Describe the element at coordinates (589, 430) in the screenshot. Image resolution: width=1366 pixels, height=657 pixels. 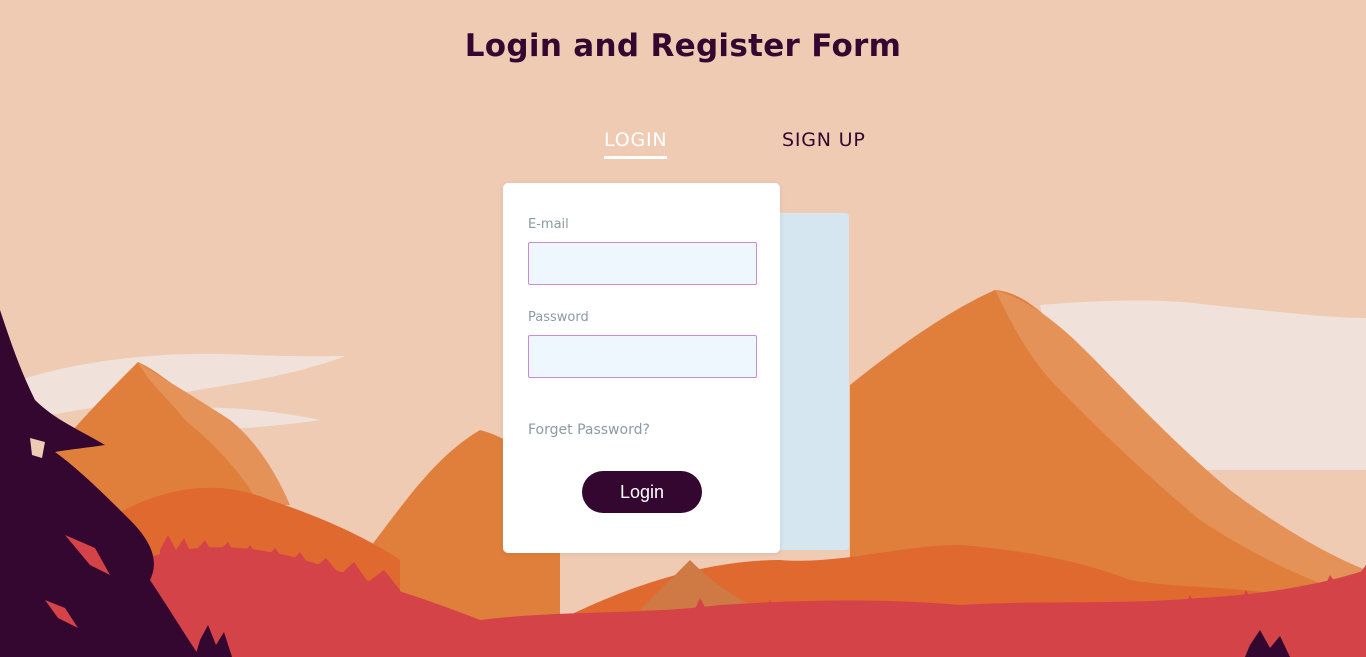
I see `forget-password-link: Forget Password?` at that location.